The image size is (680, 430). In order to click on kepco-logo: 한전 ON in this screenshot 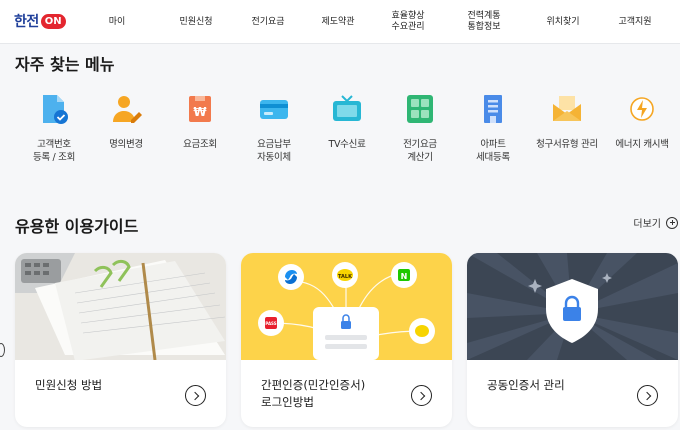, I will do `click(40, 21)`.